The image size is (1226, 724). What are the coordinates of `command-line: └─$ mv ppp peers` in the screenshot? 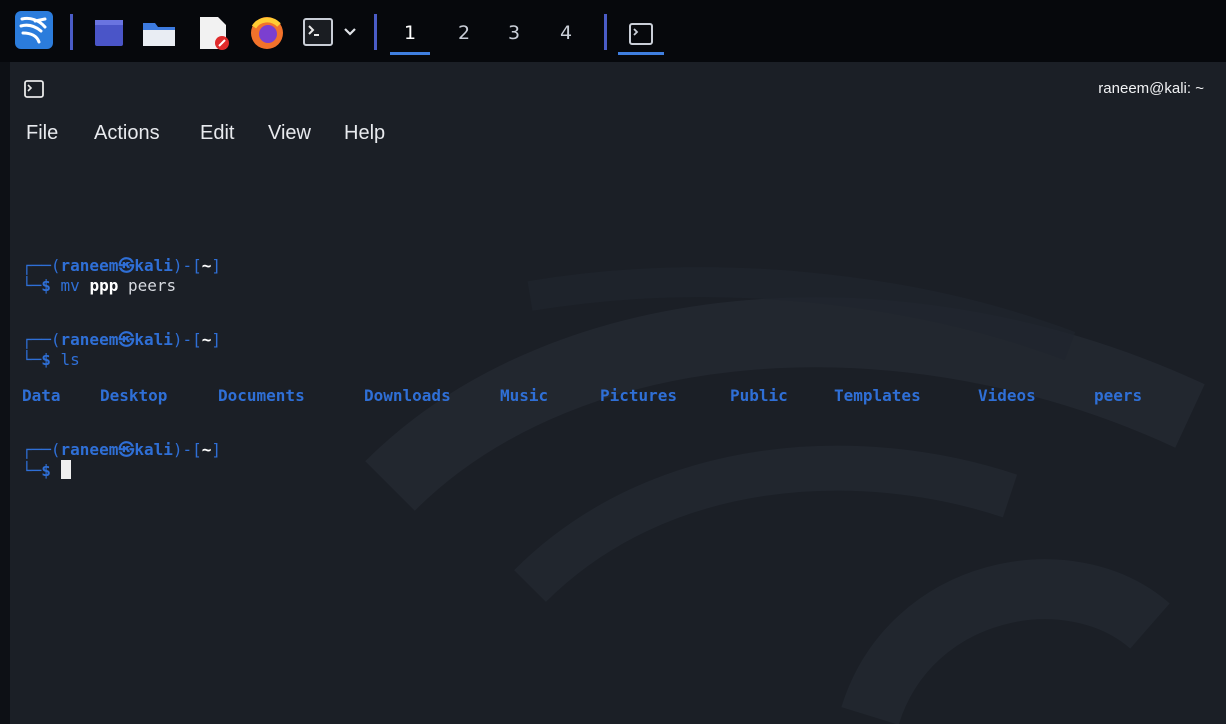 It's located at (99, 285).